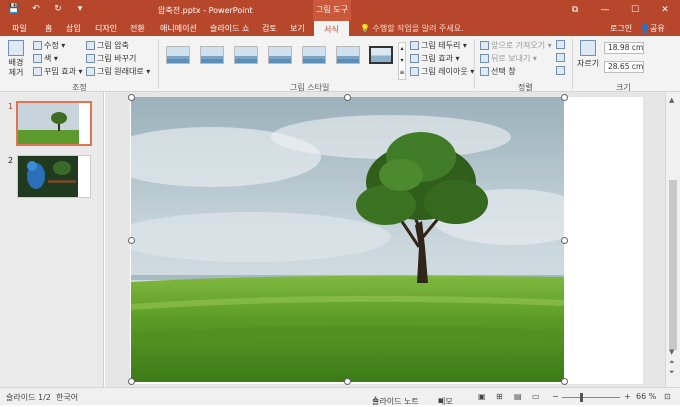 The image size is (680, 407). I want to click on zoom-slider-thumb, so click(581, 397).